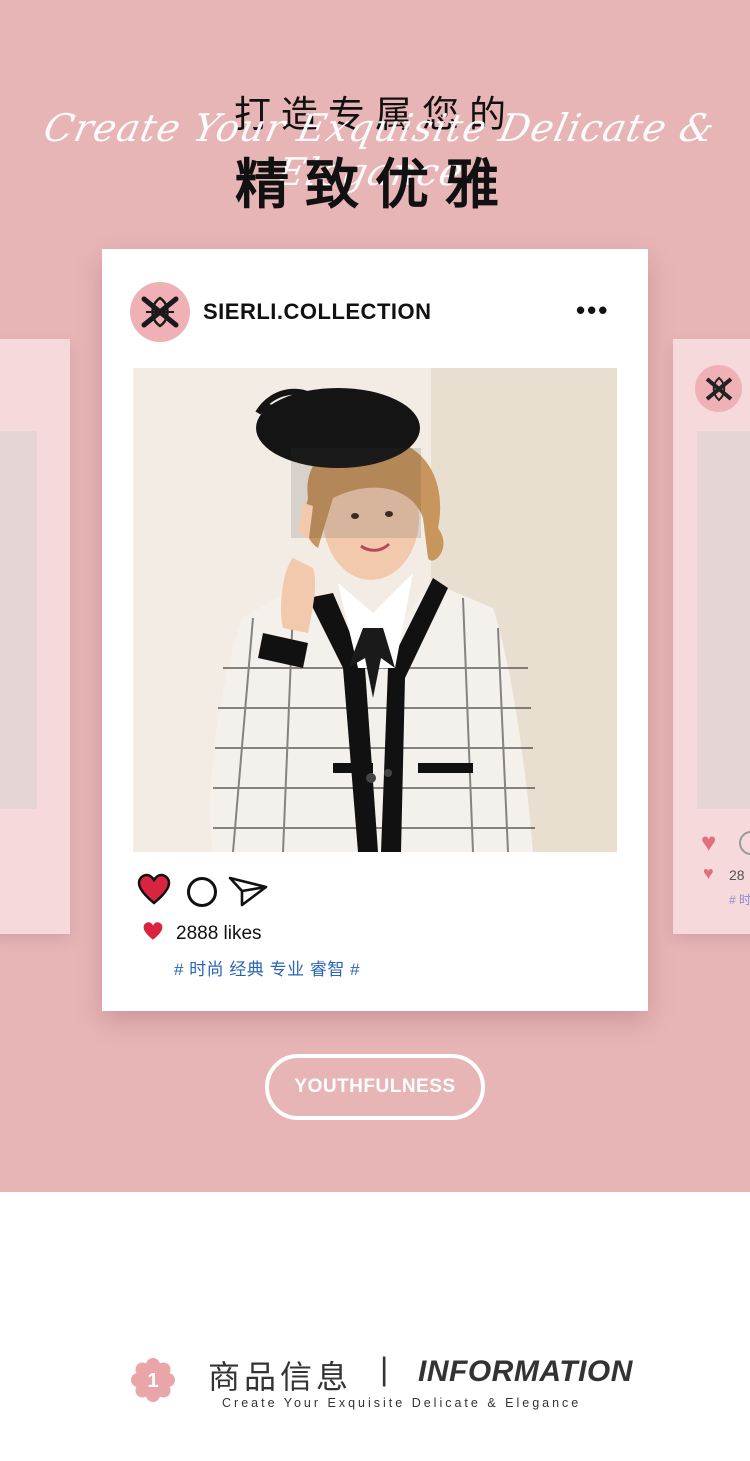  I want to click on info-title-cn: 商品信息, so click(280, 1377).